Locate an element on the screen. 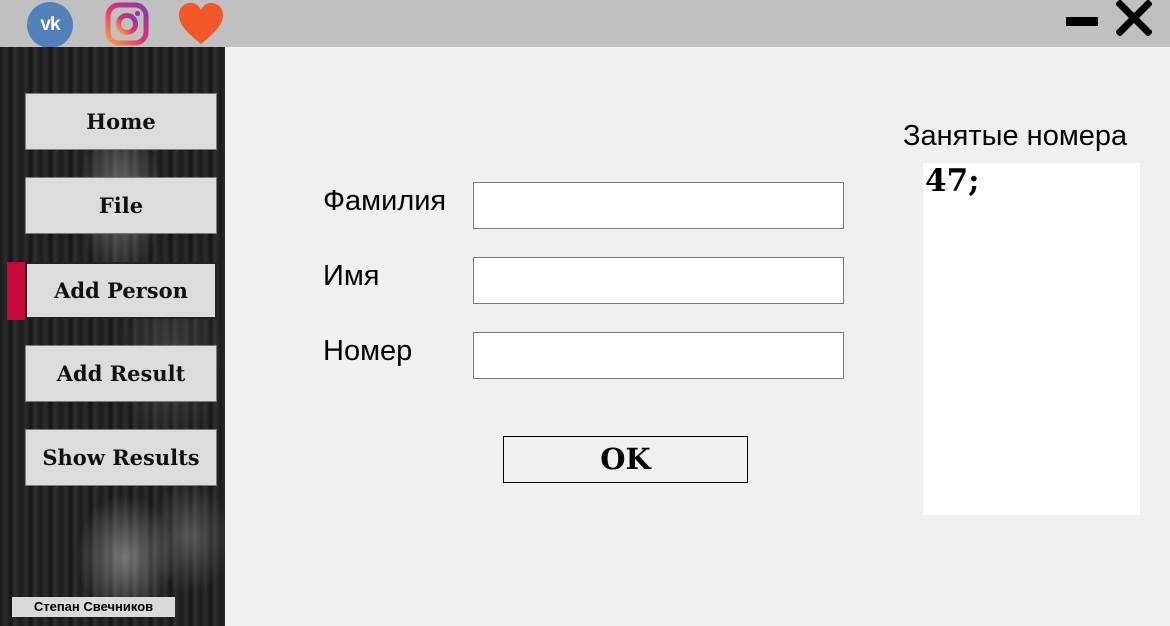 This screenshot has width=1170, height=626. surname-label: Фамилия is located at coordinates (385, 201).